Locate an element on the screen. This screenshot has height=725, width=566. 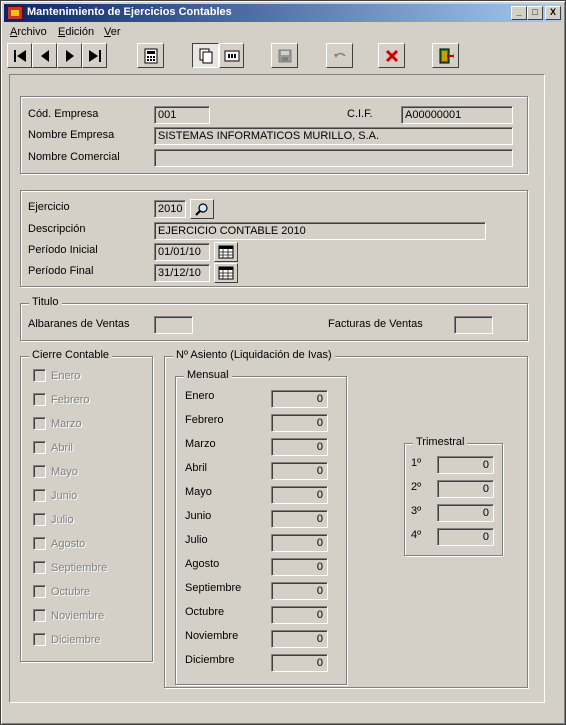
save-button is located at coordinates (284, 55).